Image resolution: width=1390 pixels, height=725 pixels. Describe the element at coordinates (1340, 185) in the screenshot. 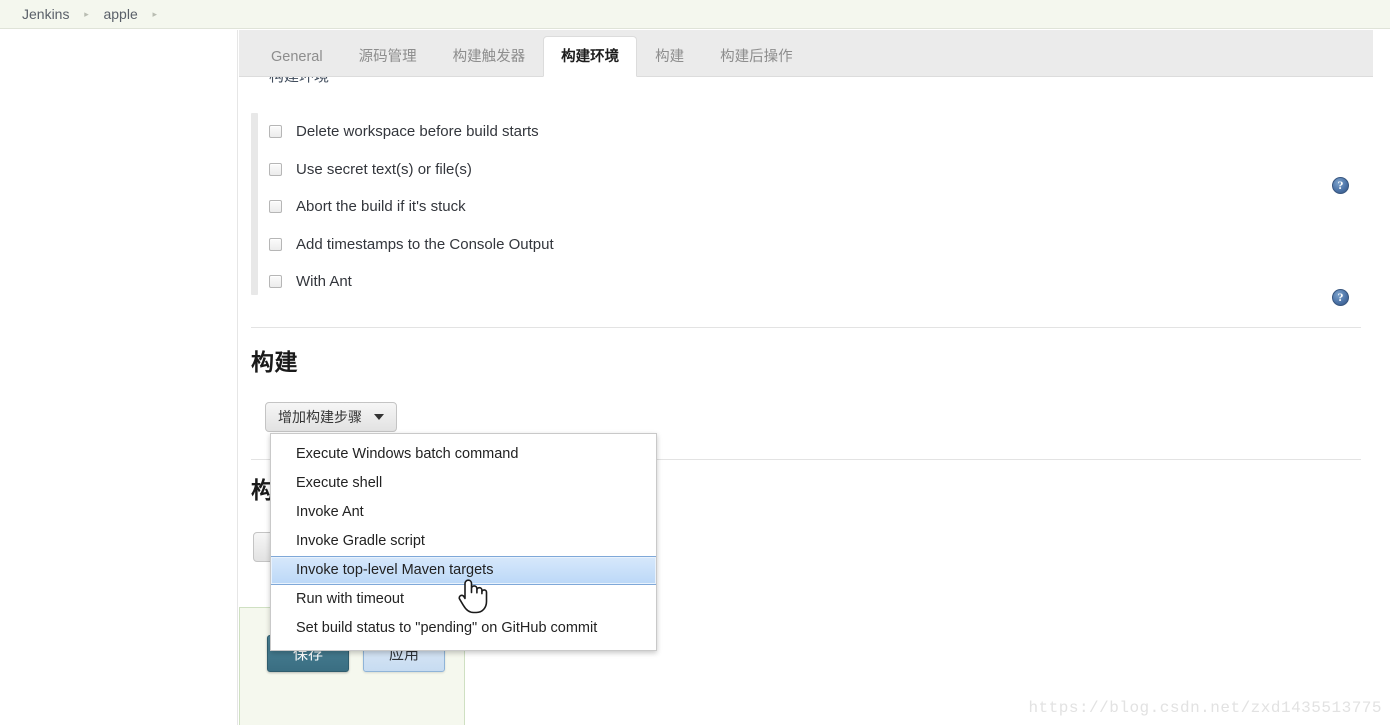

I see `help-icon-use-secret-text: ?` at that location.